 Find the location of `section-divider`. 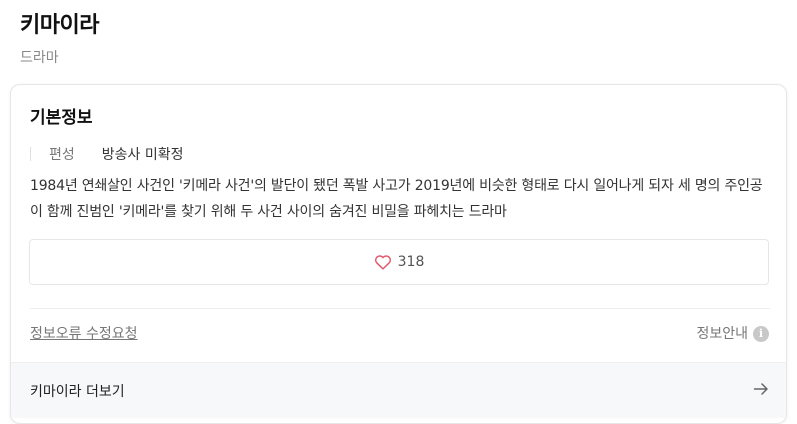

section-divider is located at coordinates (400, 308).